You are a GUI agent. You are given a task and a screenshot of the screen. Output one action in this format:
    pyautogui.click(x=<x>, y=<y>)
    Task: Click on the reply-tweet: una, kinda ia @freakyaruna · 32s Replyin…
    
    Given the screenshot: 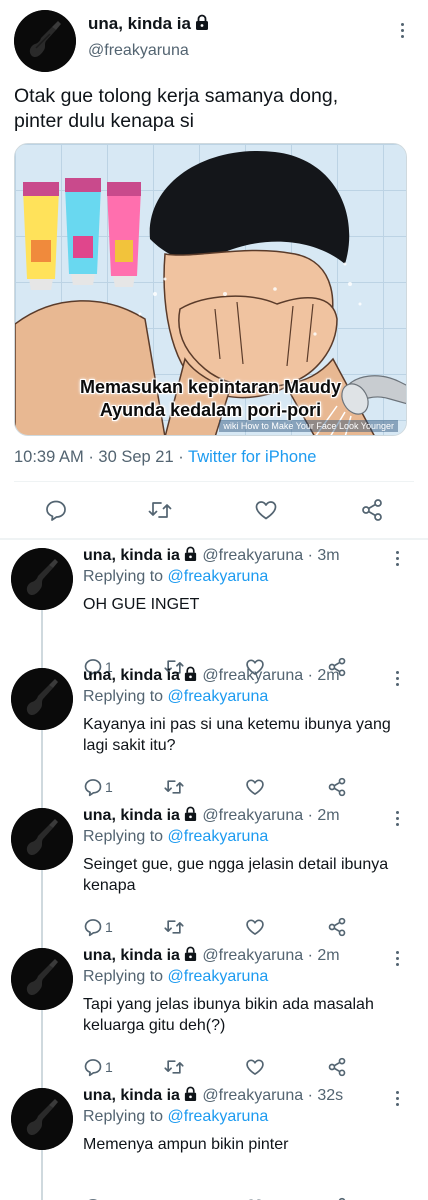 What is the action you would take?
    pyautogui.click(x=214, y=1140)
    